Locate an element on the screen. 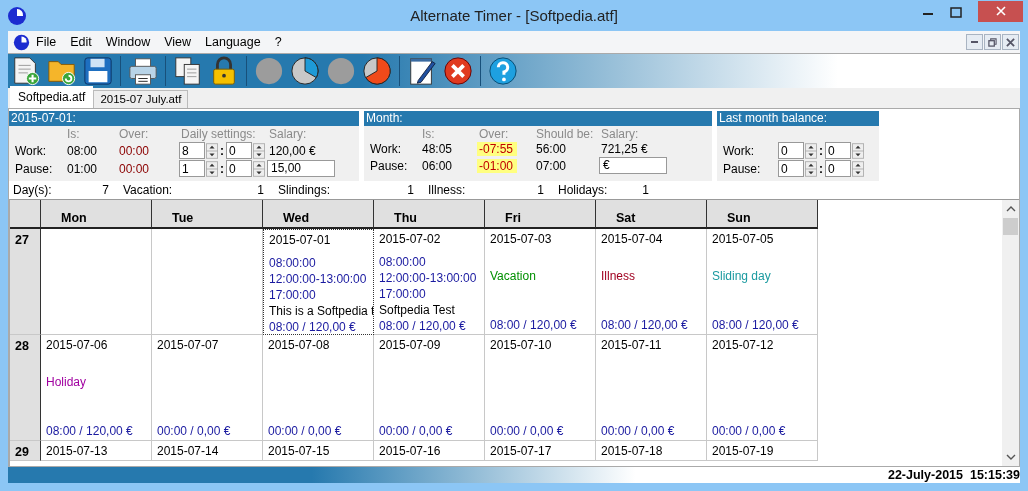 This screenshot has width=1028, height=491. menu-item: ? is located at coordinates (278, 42).